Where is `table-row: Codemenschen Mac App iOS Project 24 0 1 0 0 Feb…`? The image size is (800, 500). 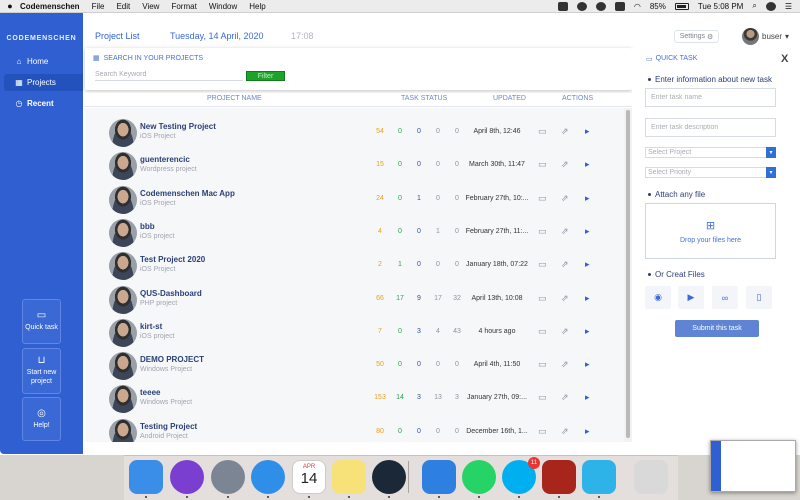
table-row: Codemenschen Mac App iOS Project 24 0 1 0 0 Feb… is located at coordinates (355, 198).